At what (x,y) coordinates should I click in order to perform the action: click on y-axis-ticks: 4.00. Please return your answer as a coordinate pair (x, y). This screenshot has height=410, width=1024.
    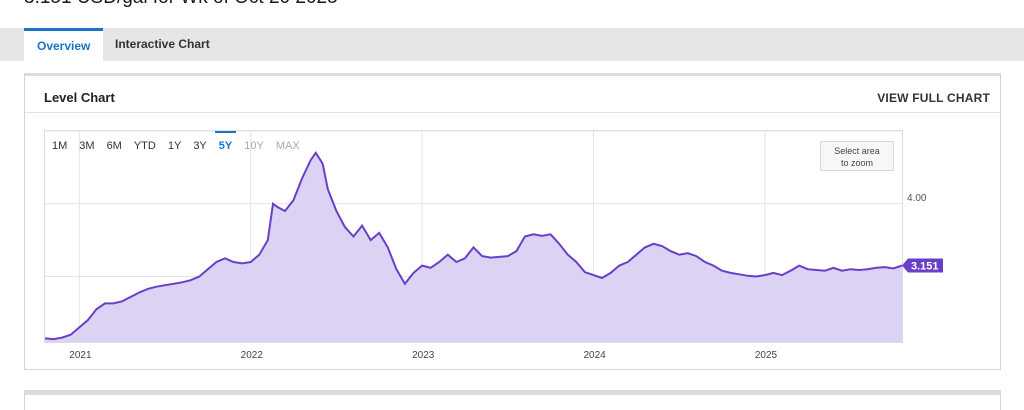
    Looking at the image, I should click on (917, 198).